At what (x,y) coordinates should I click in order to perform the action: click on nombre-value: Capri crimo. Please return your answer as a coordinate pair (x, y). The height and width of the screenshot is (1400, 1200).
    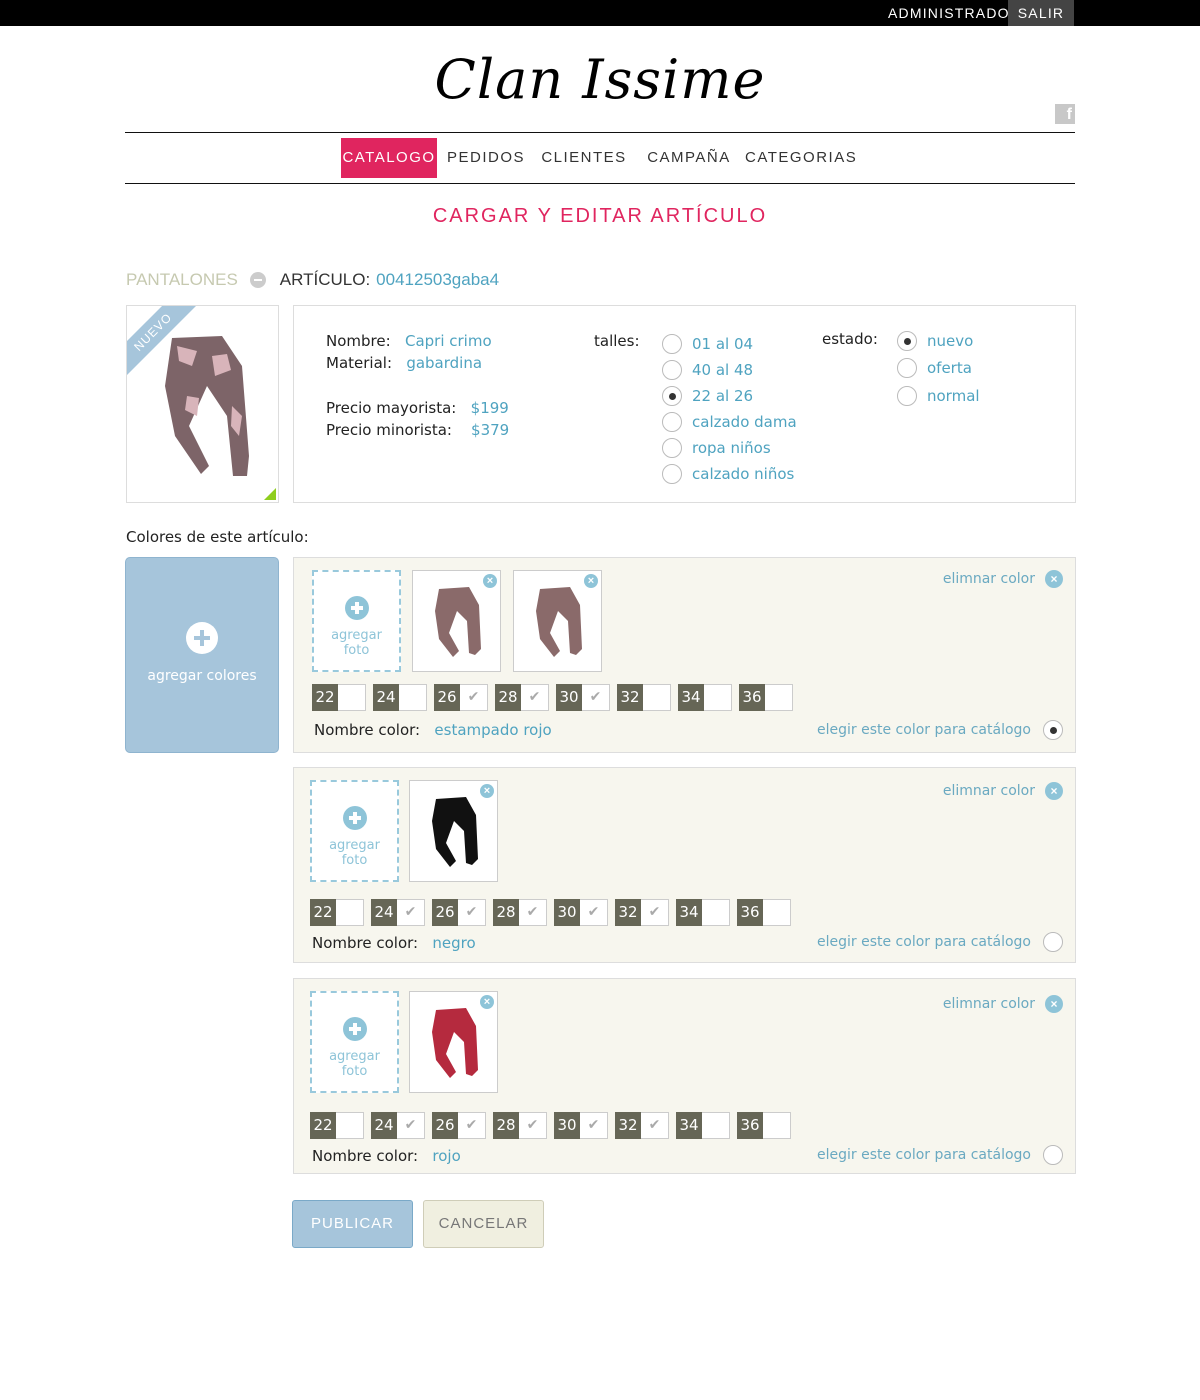
    Looking at the image, I should click on (448, 341).